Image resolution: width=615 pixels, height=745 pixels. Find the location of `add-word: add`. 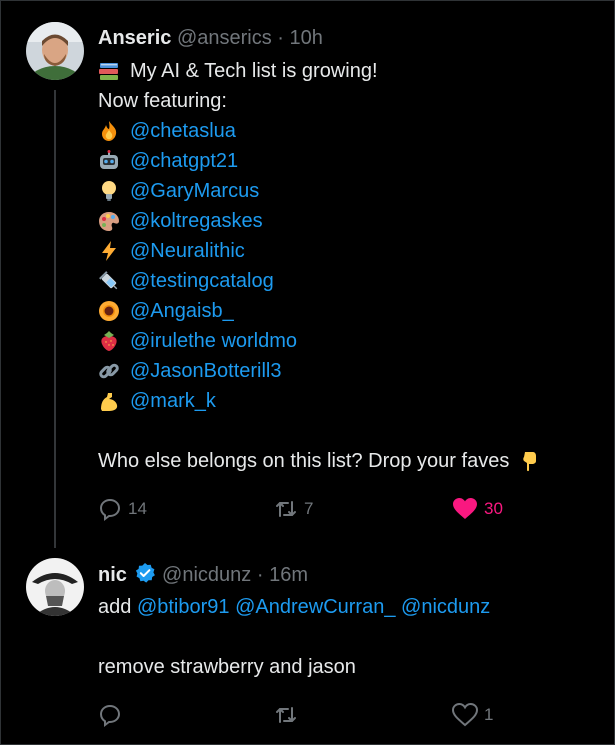

add-word: add is located at coordinates (115, 607).